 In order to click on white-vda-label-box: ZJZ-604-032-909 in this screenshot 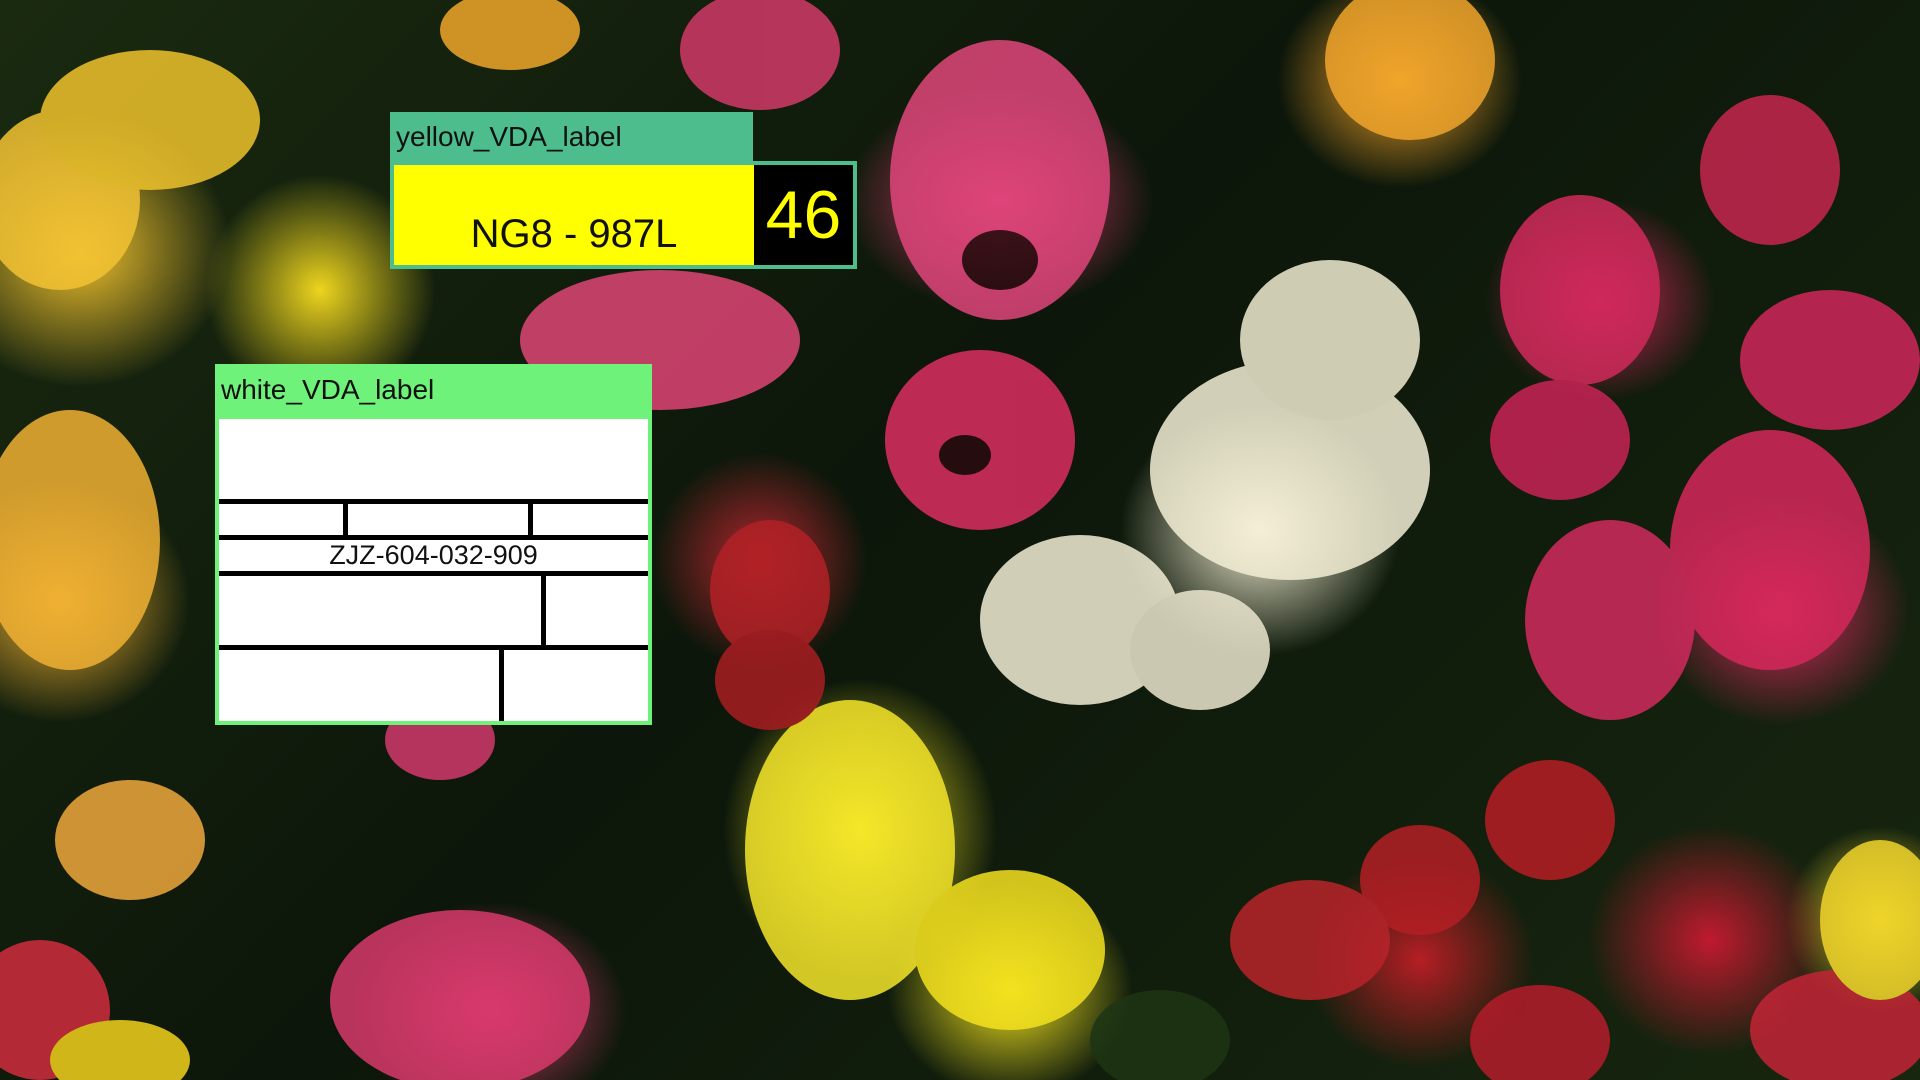, I will do `click(433, 570)`.